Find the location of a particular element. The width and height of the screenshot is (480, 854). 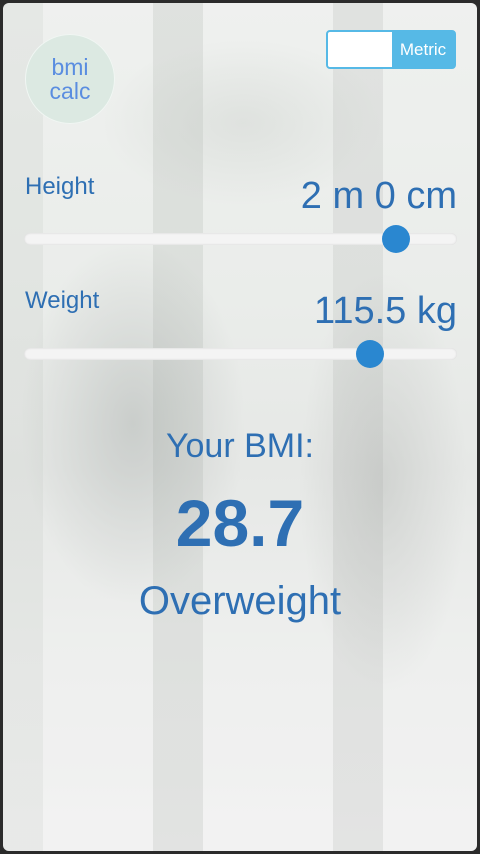

height-value: 2 m 0 cm is located at coordinates (378, 196).